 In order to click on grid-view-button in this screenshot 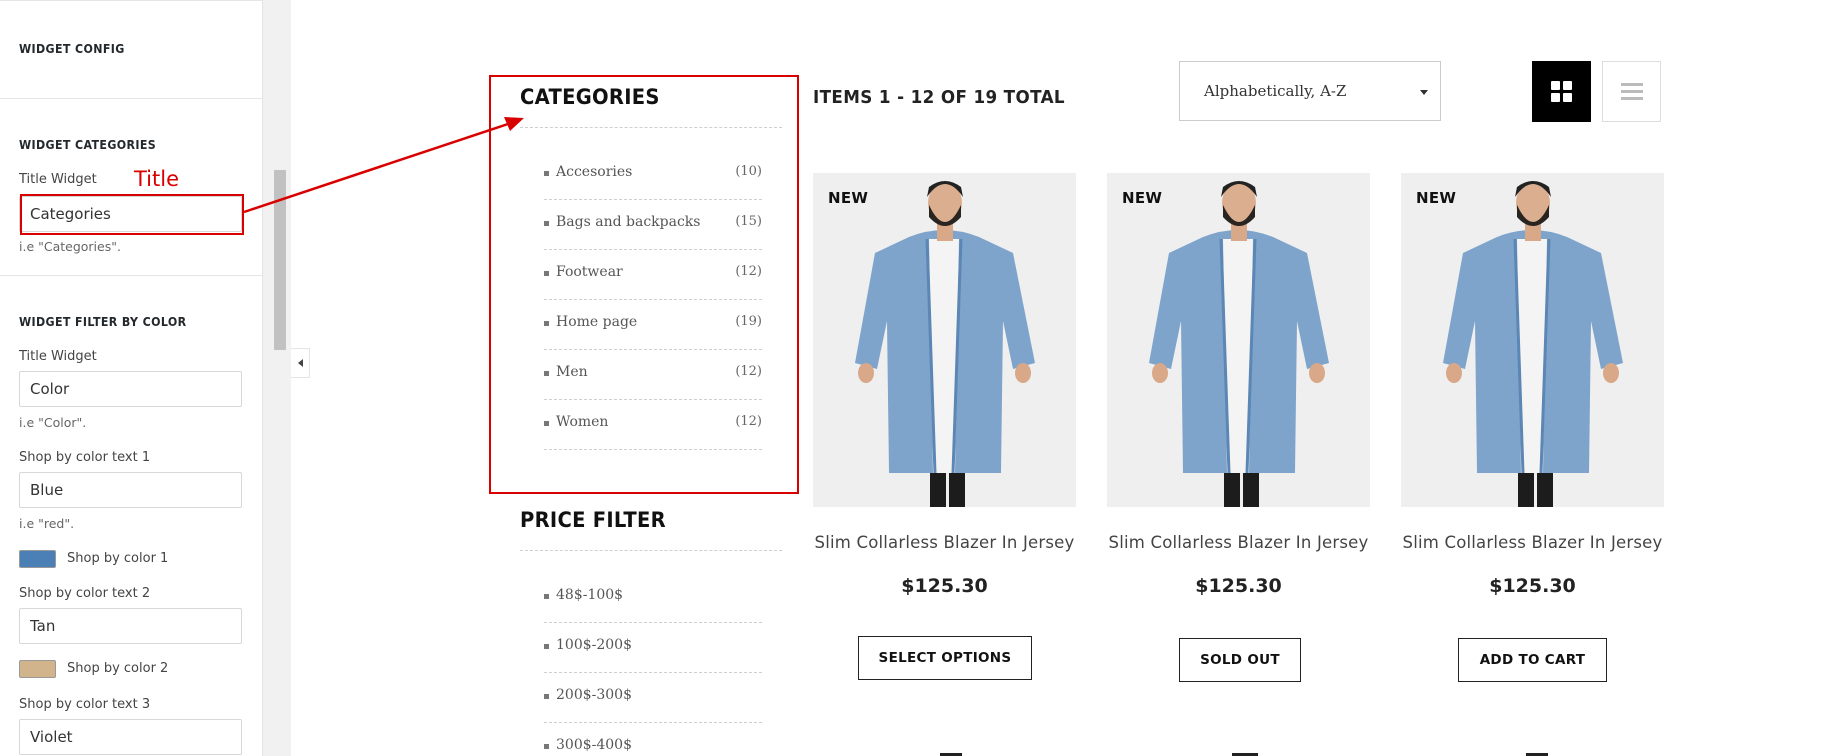, I will do `click(1561, 91)`.